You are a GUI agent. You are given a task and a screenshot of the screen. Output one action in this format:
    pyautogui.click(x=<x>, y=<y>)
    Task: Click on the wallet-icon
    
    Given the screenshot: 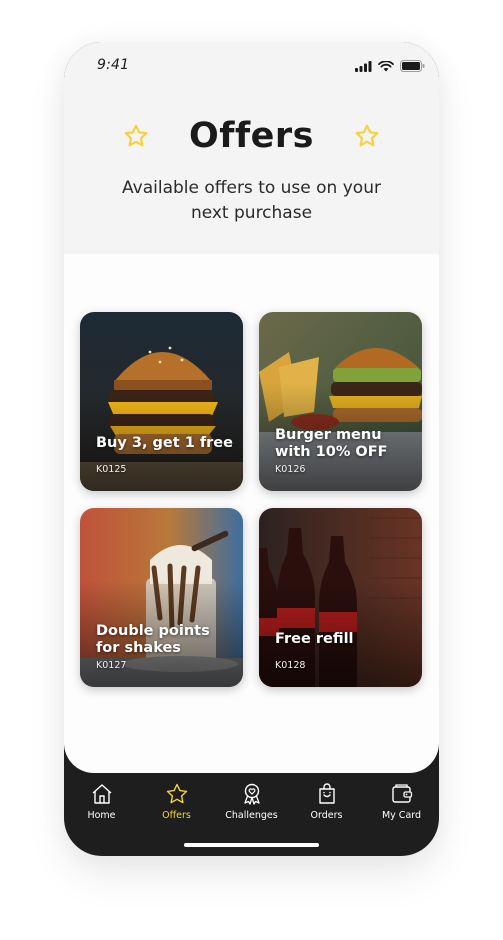 What is the action you would take?
    pyautogui.click(x=401, y=793)
    